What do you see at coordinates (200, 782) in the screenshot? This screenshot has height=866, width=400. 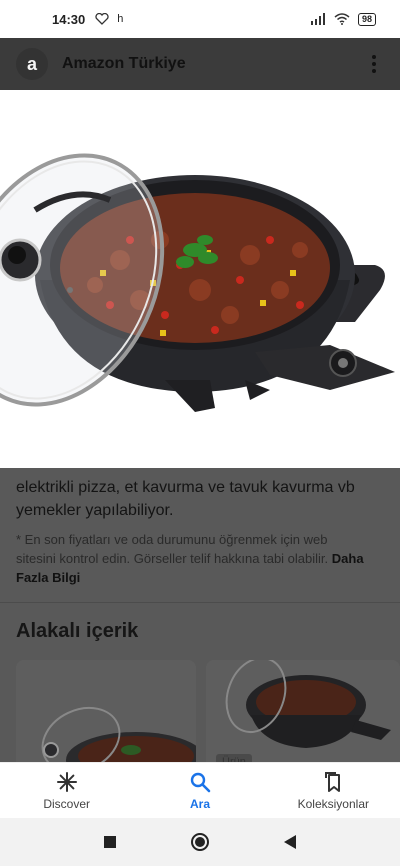 I see `search-icon` at bounding box center [200, 782].